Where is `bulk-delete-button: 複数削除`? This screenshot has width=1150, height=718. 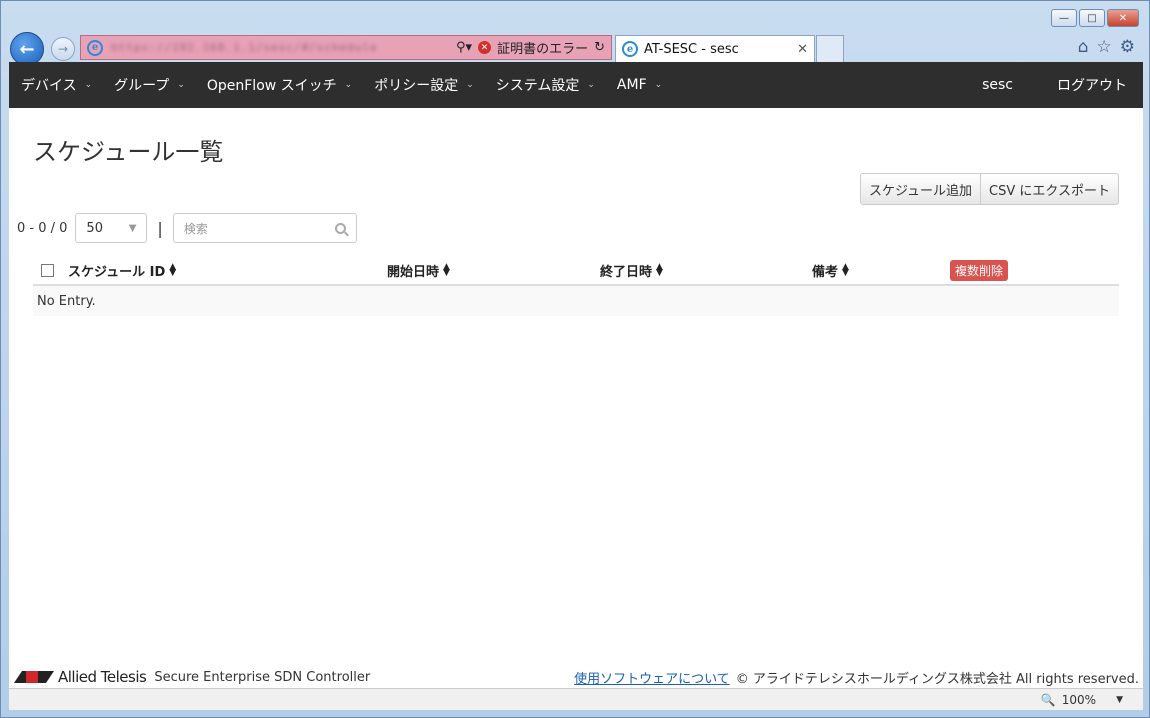
bulk-delete-button: 複数削除 is located at coordinates (979, 270).